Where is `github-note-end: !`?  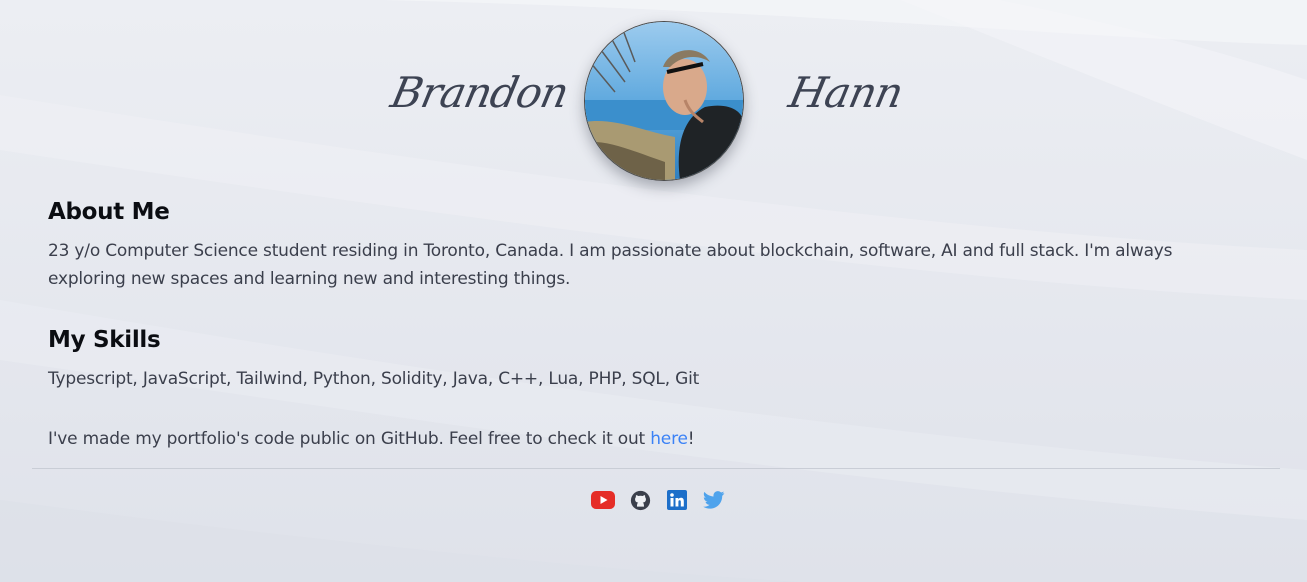 github-note-end: ! is located at coordinates (691, 439).